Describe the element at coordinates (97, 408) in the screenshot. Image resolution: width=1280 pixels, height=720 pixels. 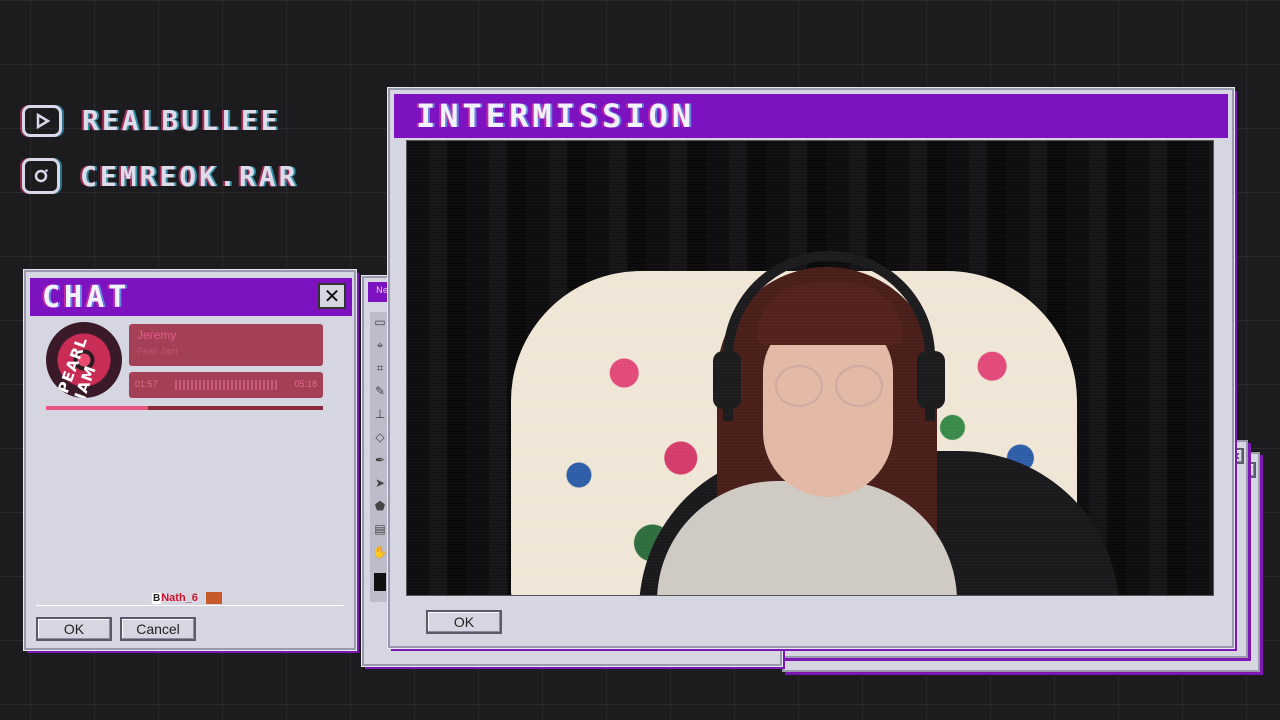
I see `progress-fill` at that location.